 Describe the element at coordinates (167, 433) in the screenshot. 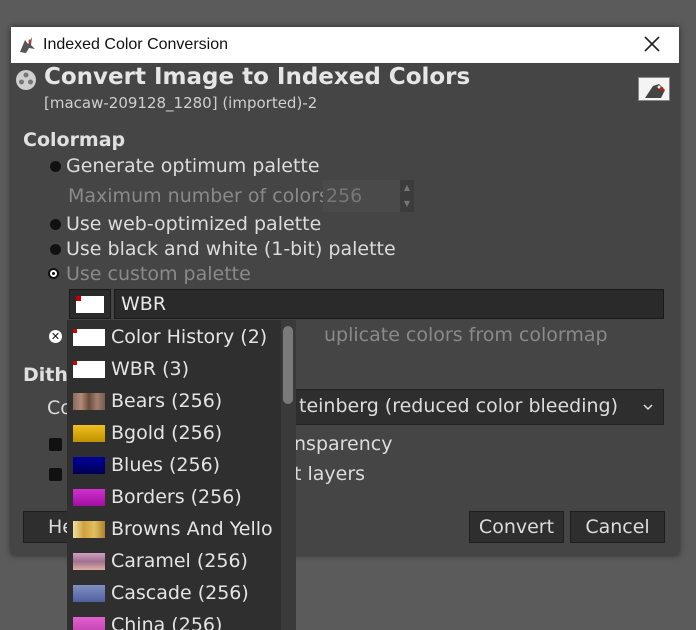

I see `palette-item-label: Bgold (256)` at that location.